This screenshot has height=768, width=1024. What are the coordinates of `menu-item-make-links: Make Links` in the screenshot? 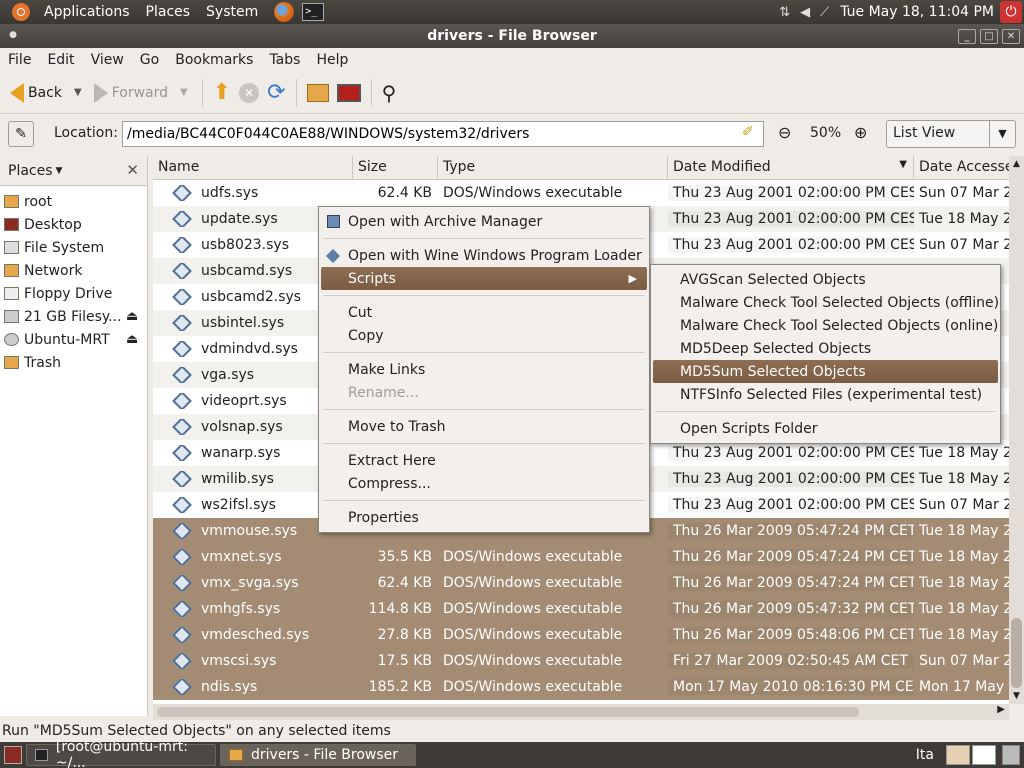 It's located at (484, 369).